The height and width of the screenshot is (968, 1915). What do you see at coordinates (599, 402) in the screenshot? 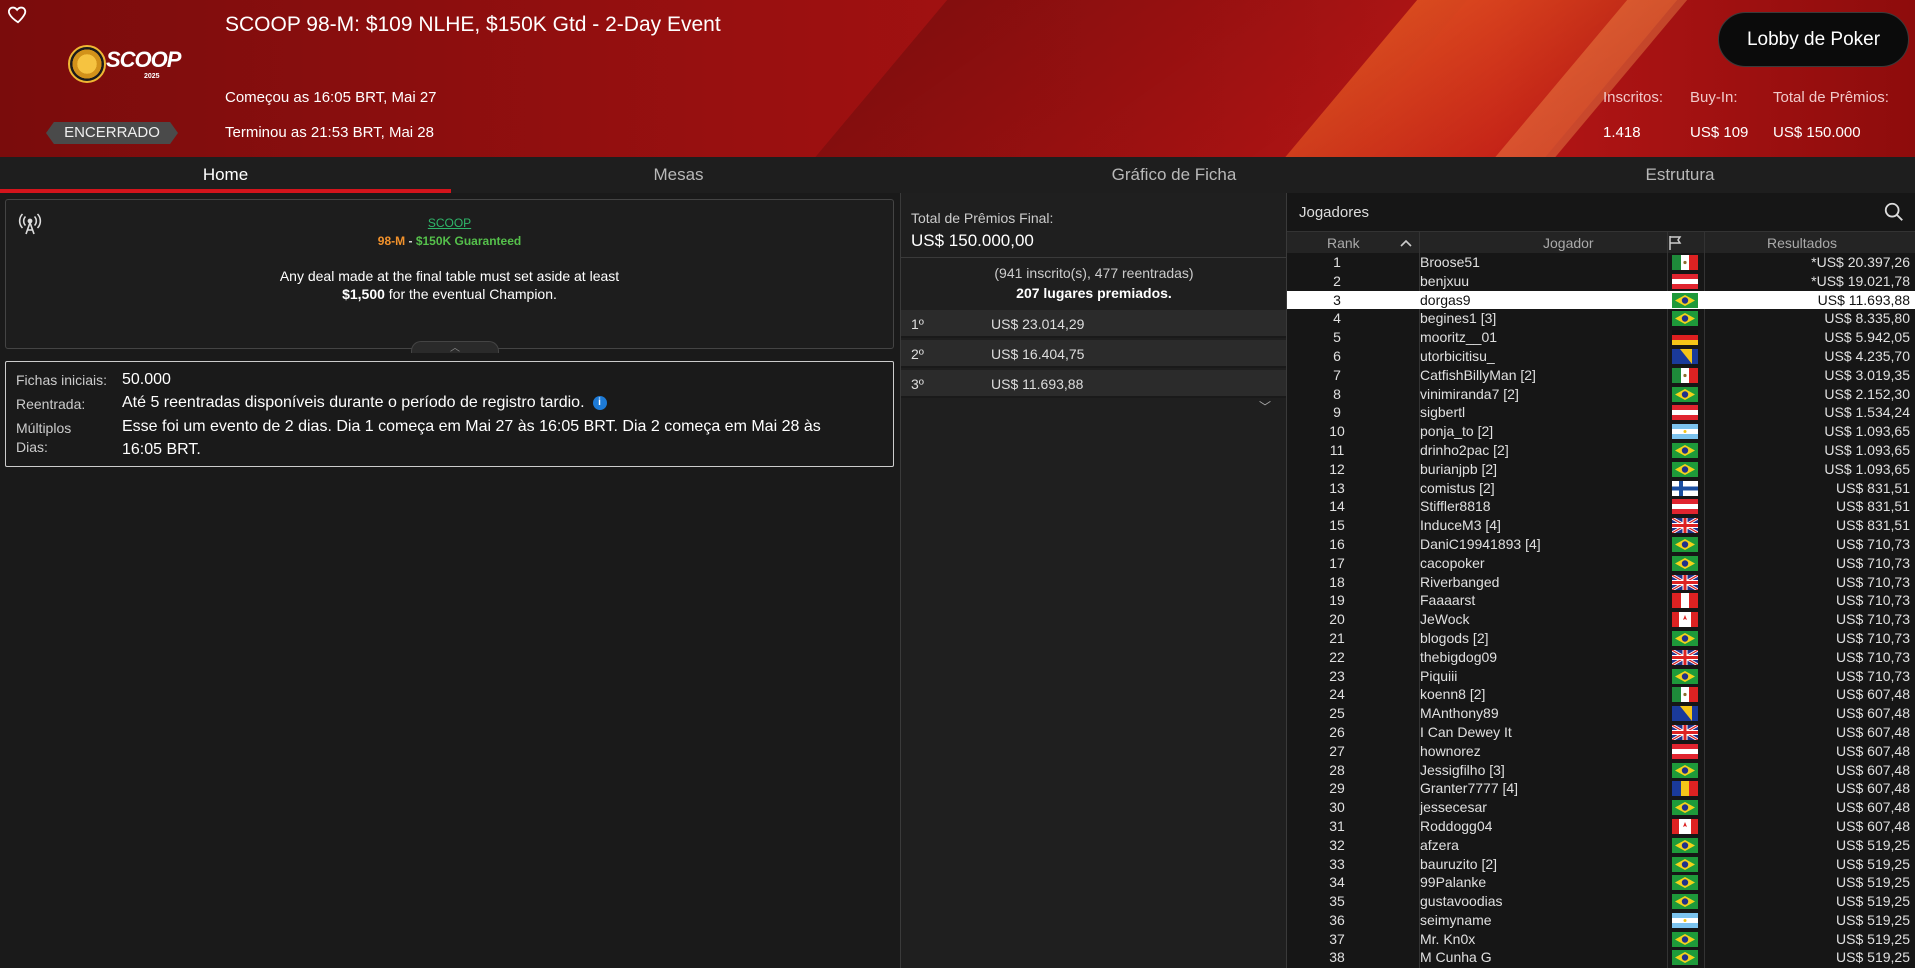
I see `info-icon: i` at bounding box center [599, 402].